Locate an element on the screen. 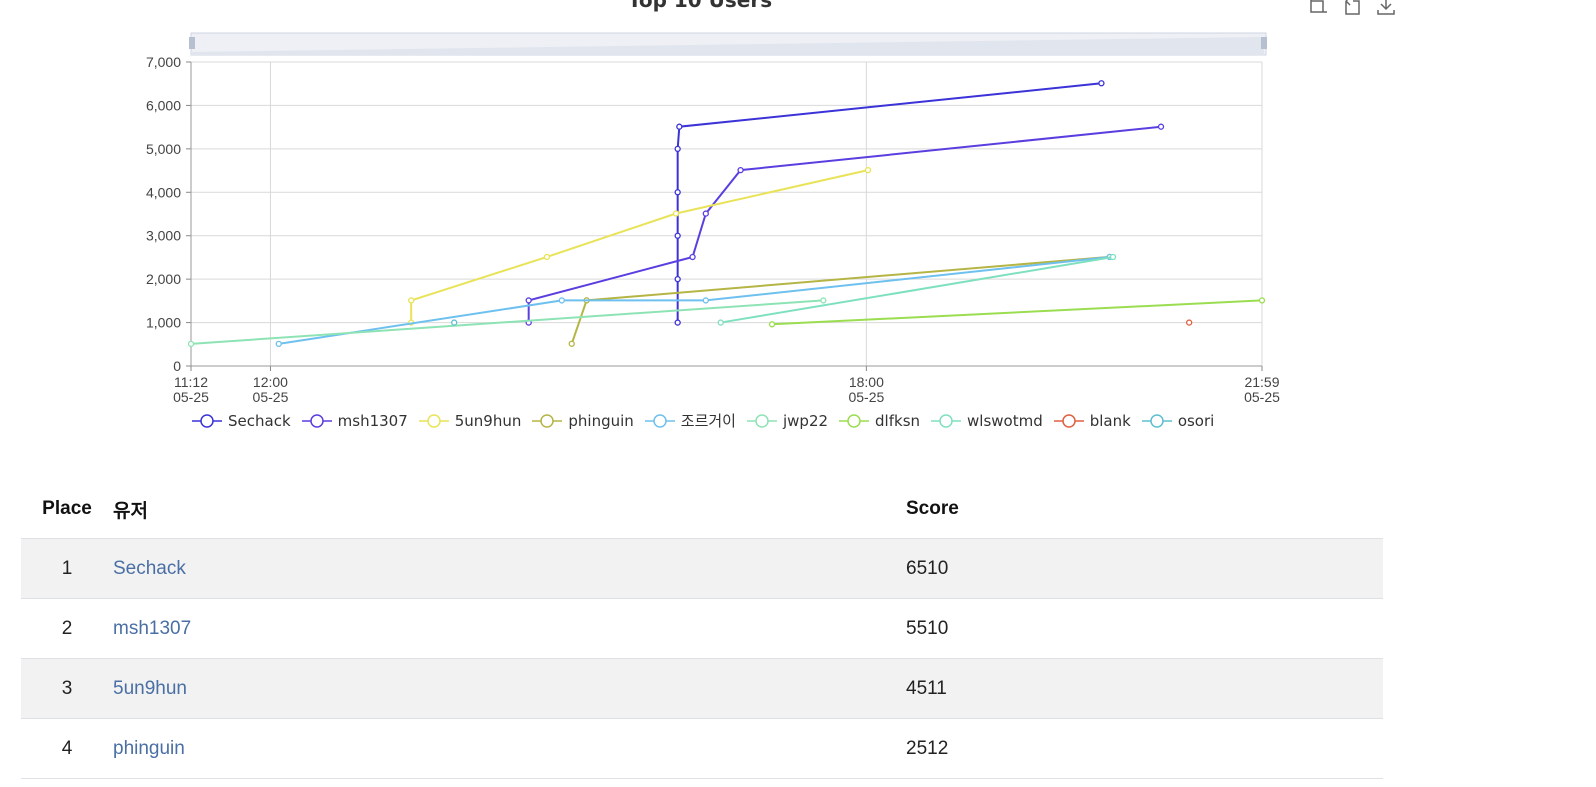  table-header-row: Place 유저 Score is located at coordinates (702, 509).